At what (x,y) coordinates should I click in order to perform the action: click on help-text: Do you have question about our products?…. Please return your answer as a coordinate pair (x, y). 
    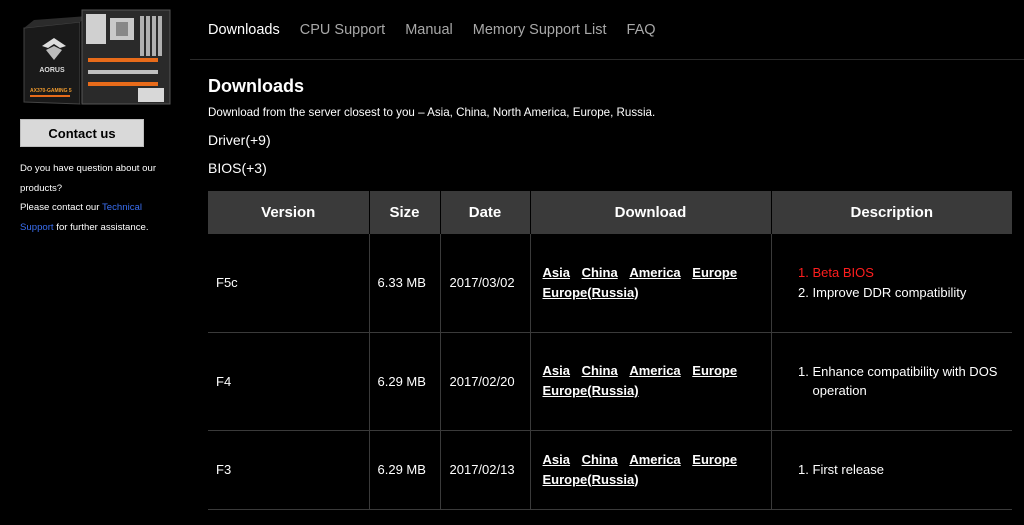
    Looking at the image, I should click on (95, 198).